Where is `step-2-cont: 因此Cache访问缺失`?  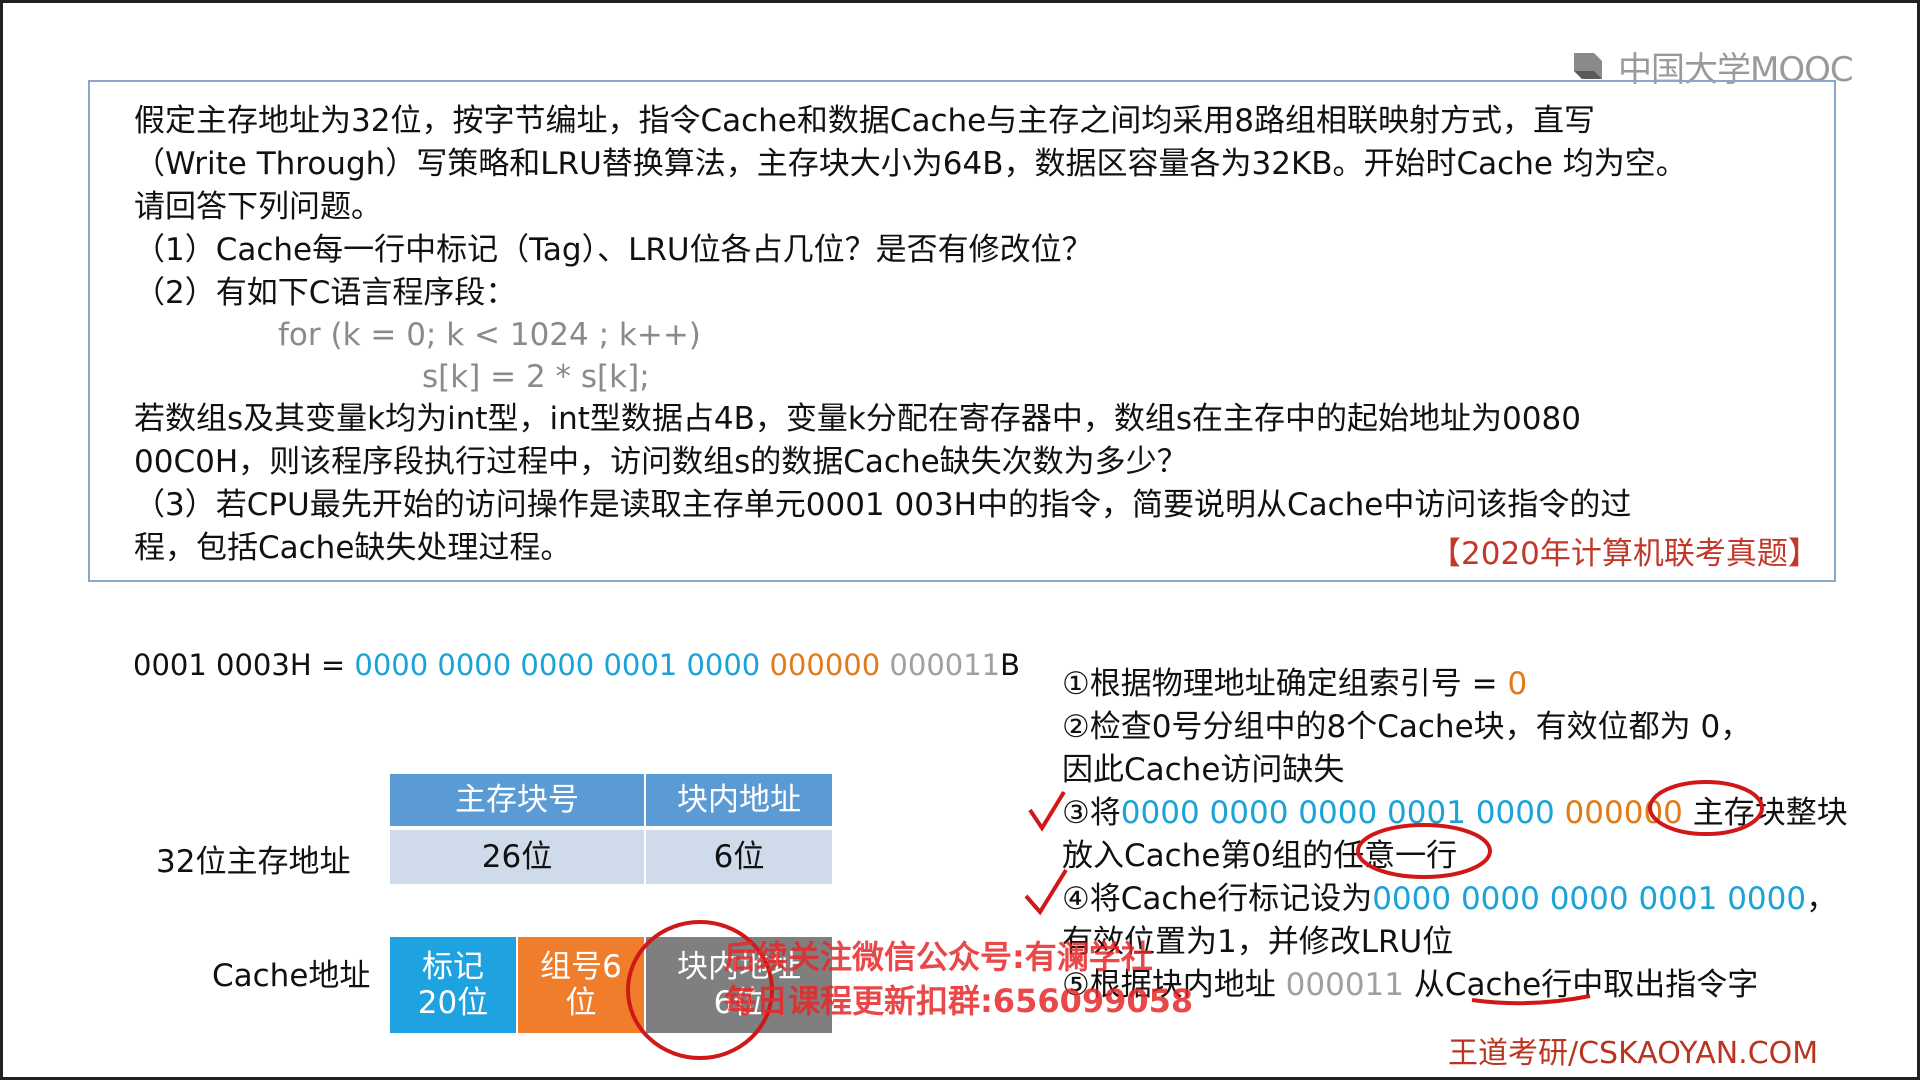
step-2-cont: 因此Cache访问缺失 is located at coordinates (1203, 770).